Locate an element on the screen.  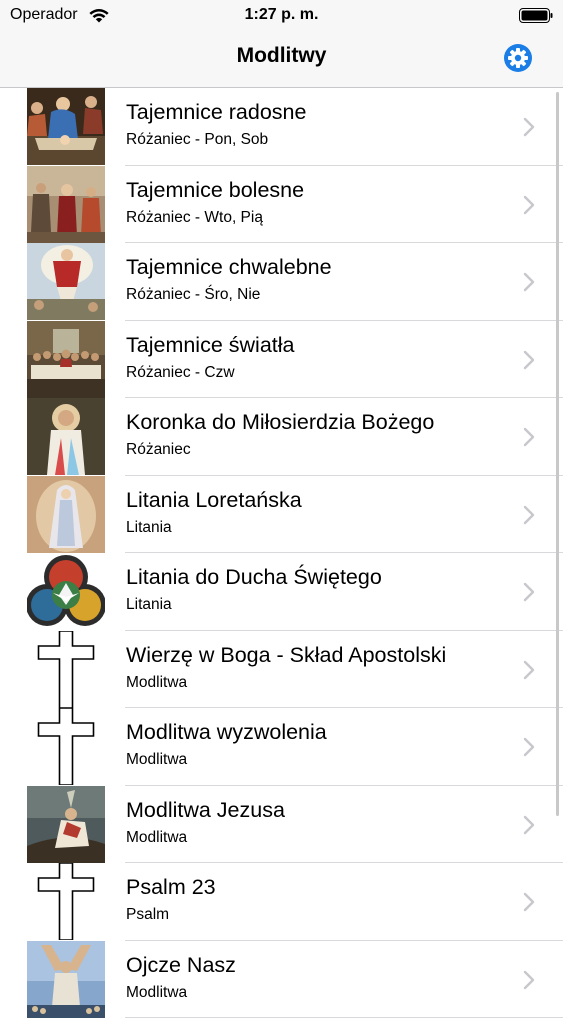
item-subtitle: Różaniec is located at coordinates (158, 450).